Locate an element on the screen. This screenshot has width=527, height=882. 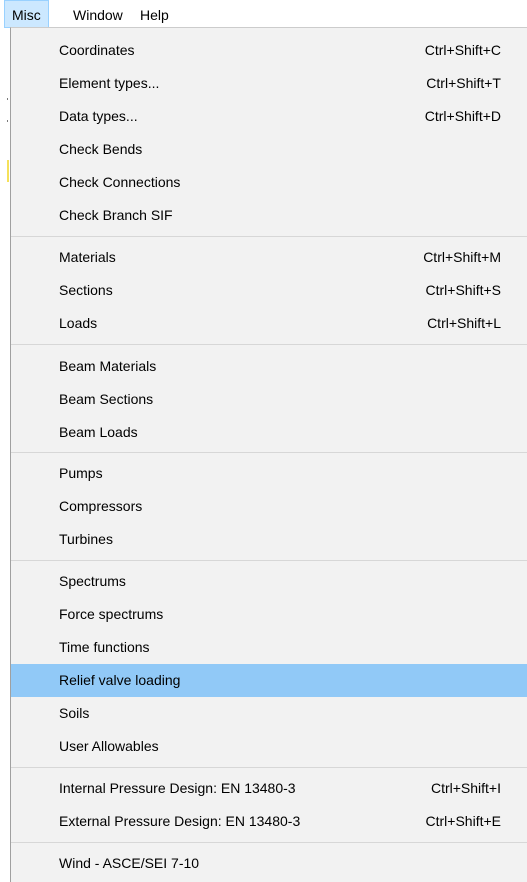
menu-item-label: Wind - ASCE/SEI 7-10 is located at coordinates (129, 863).